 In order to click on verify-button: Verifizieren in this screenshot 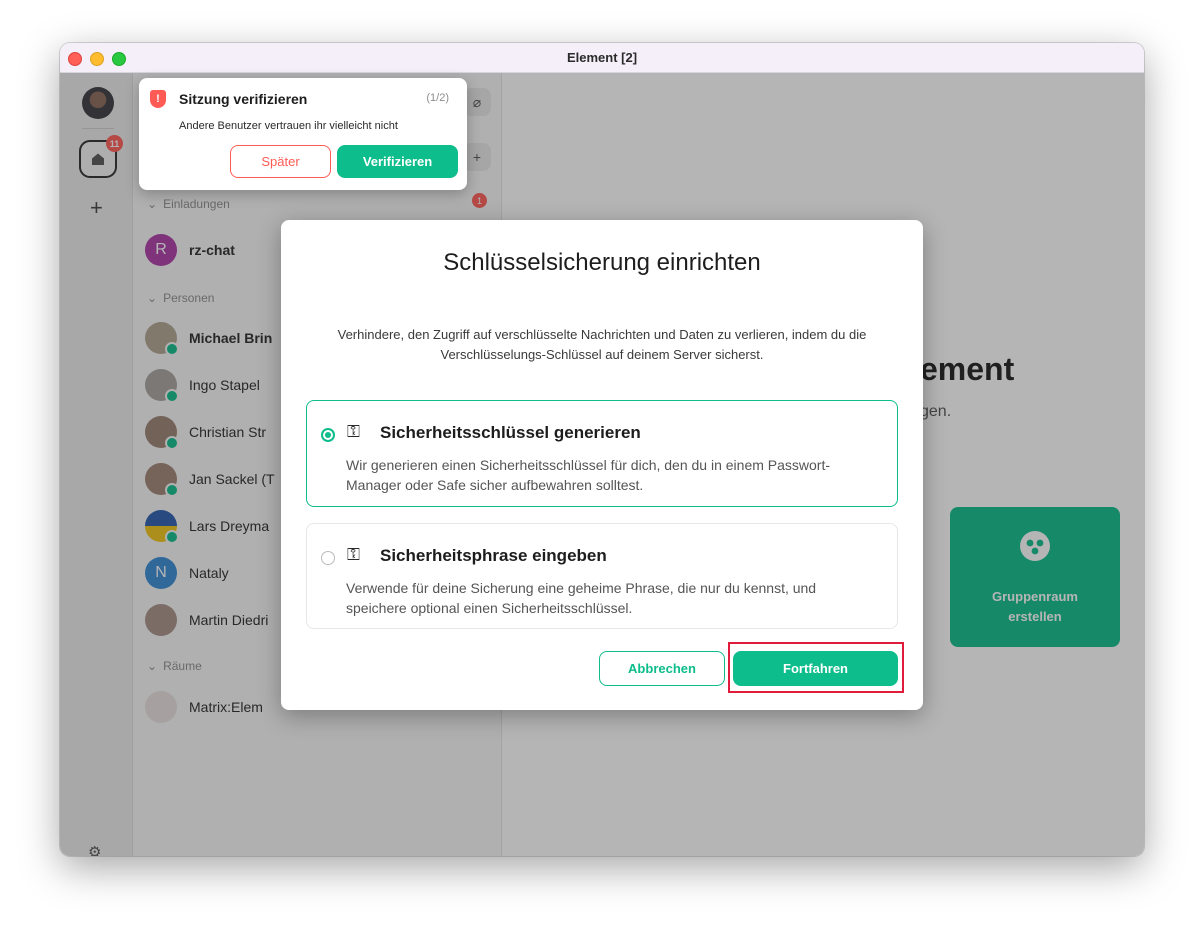, I will do `click(397, 161)`.